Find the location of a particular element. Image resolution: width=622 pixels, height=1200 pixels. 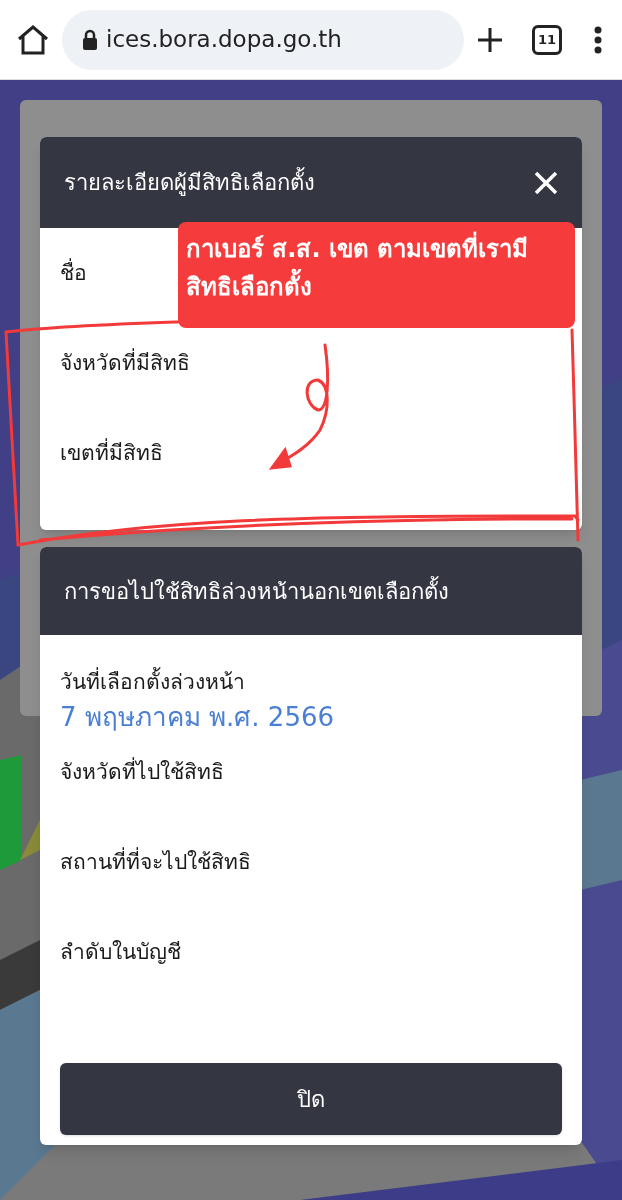

lock-icon is located at coordinates (90, 39).